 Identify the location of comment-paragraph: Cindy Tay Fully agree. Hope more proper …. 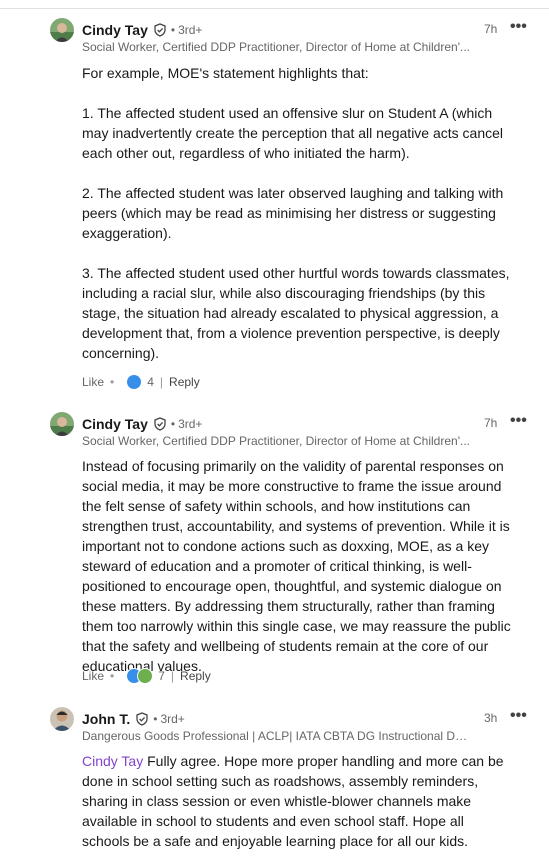
(297, 801).